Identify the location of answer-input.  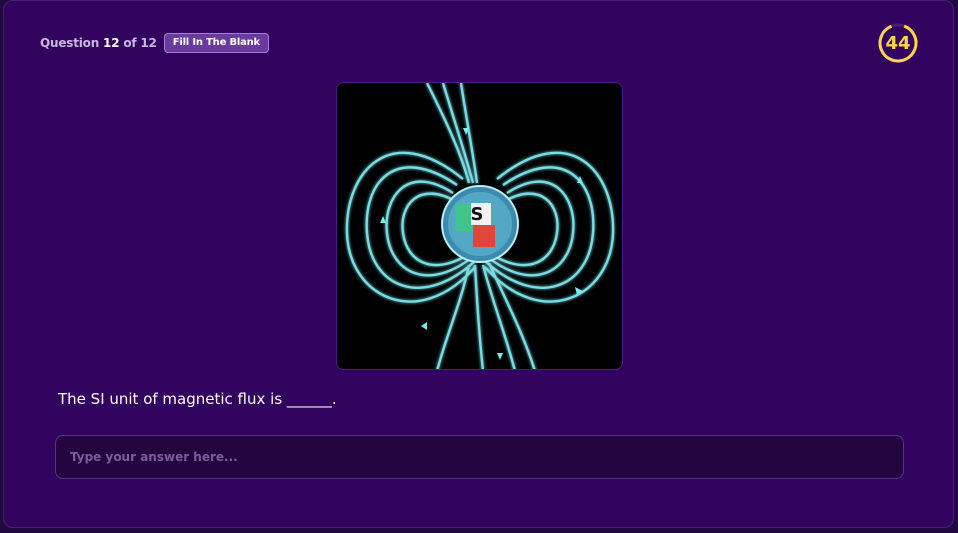
(479, 457).